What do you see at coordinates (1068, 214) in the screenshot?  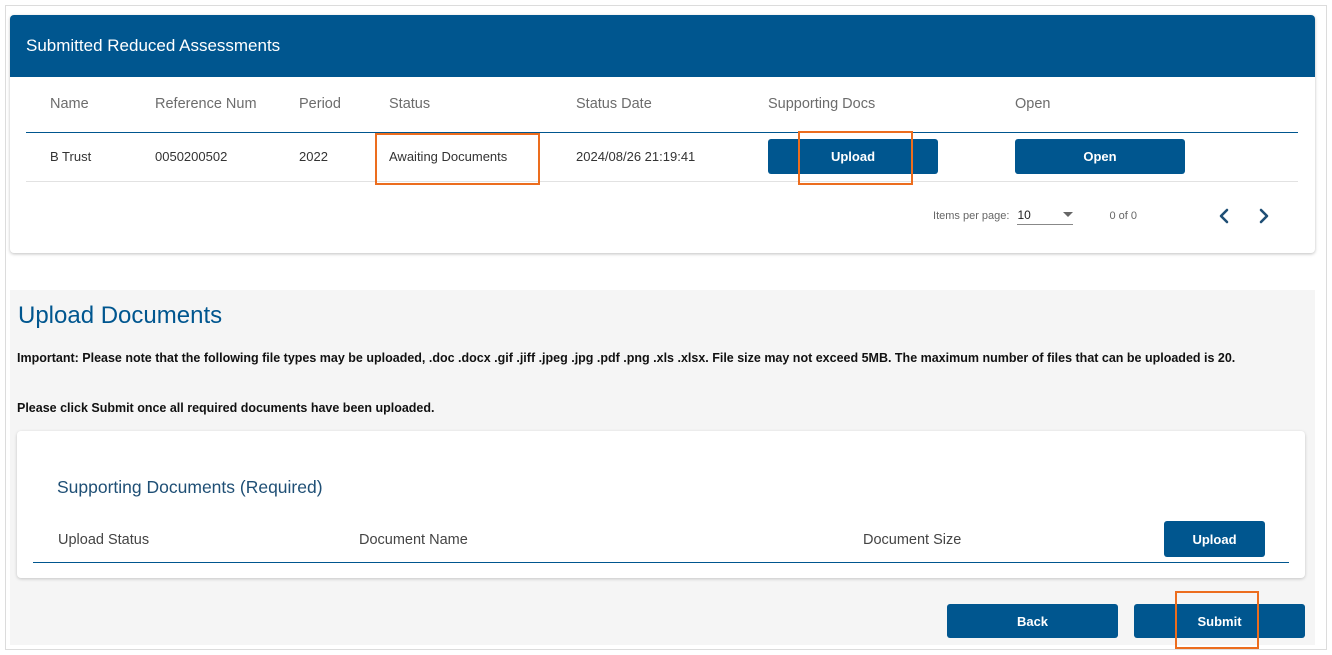 I see `dropdown-caret-icon` at bounding box center [1068, 214].